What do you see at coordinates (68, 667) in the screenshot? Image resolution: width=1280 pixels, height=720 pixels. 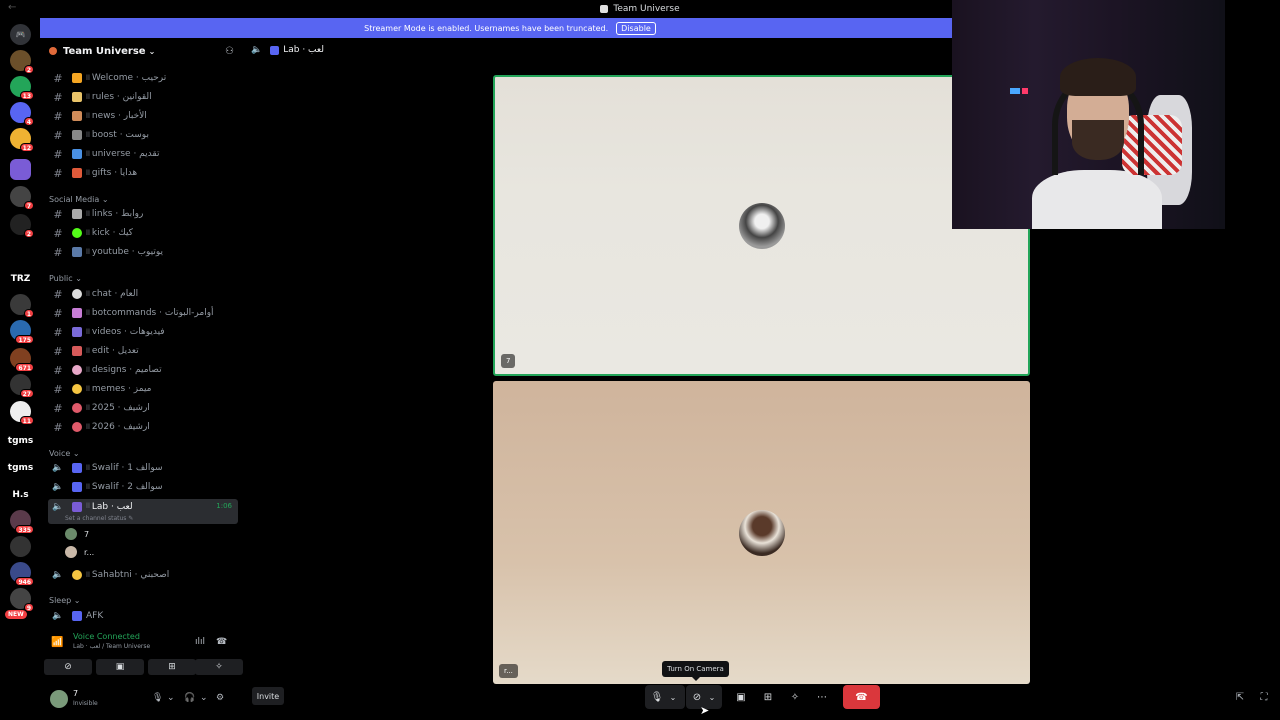 I see `camera-off-button: ⊘` at bounding box center [68, 667].